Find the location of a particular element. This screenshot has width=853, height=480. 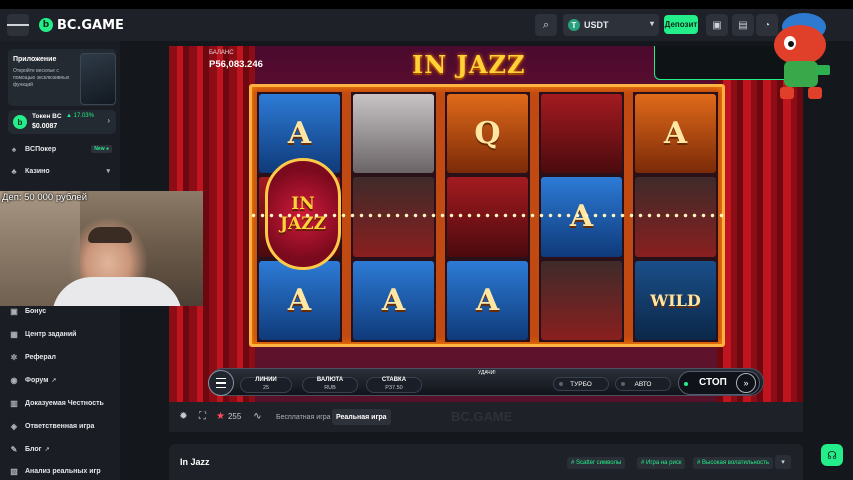

currency-selector: T USDT ▾ is located at coordinates (611, 25).